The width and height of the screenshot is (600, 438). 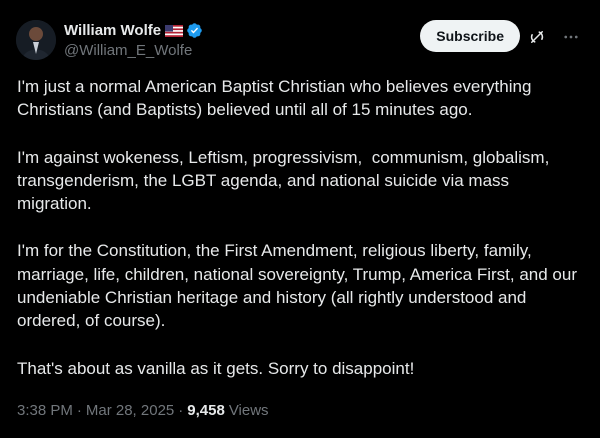 I want to click on author-name: William Wolfe, so click(x=112, y=30).